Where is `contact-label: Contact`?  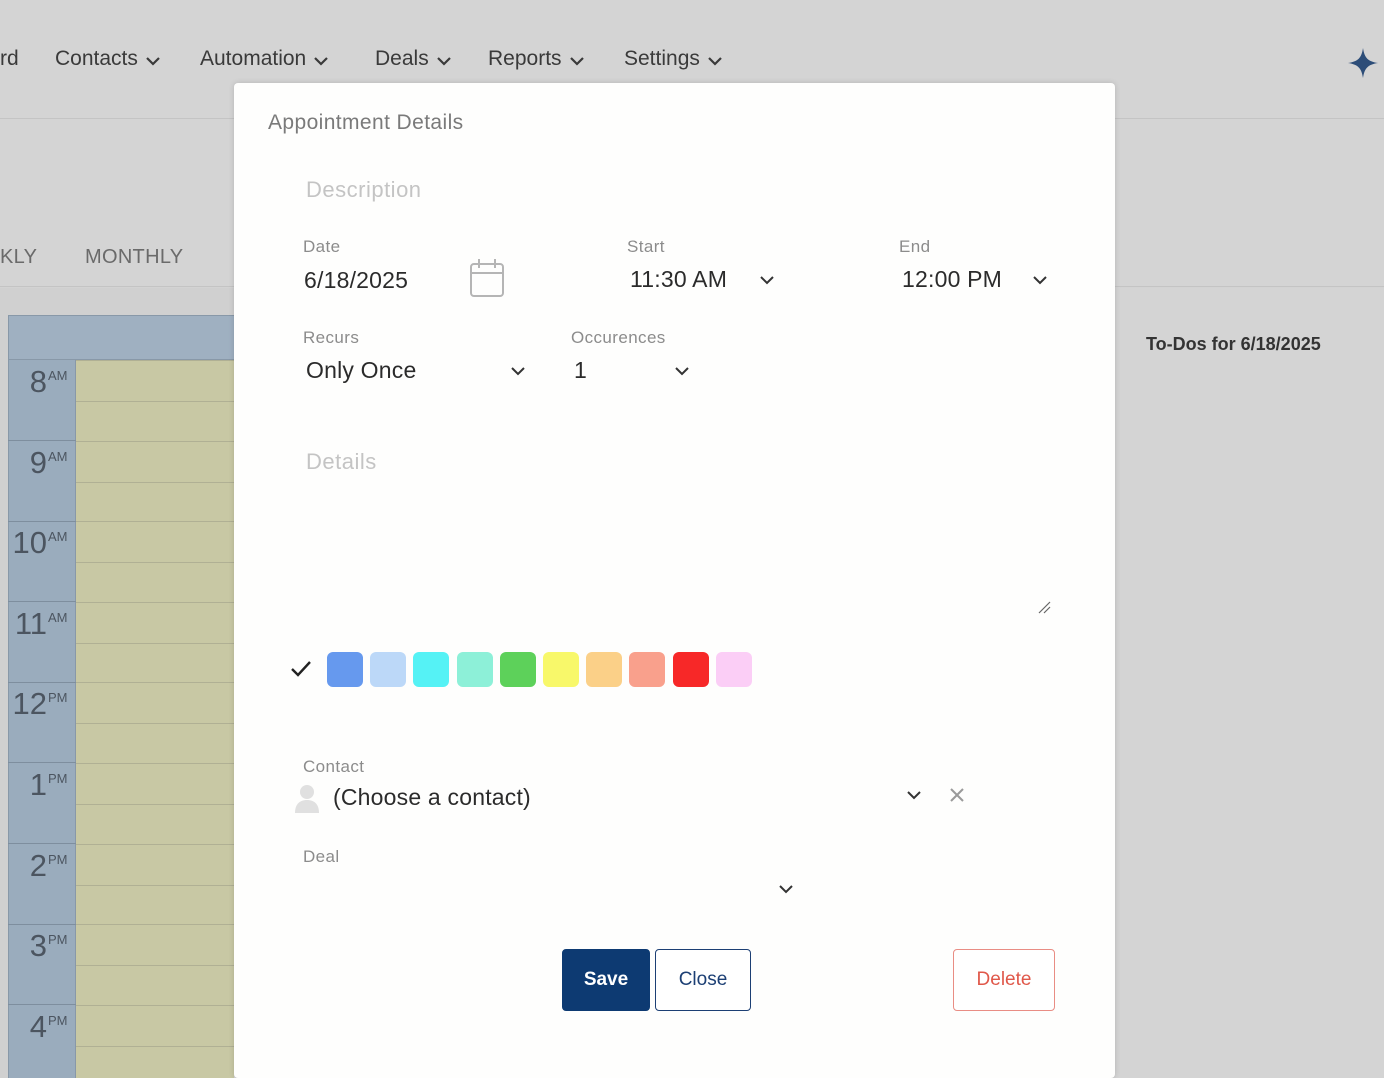 contact-label: Contact is located at coordinates (334, 766).